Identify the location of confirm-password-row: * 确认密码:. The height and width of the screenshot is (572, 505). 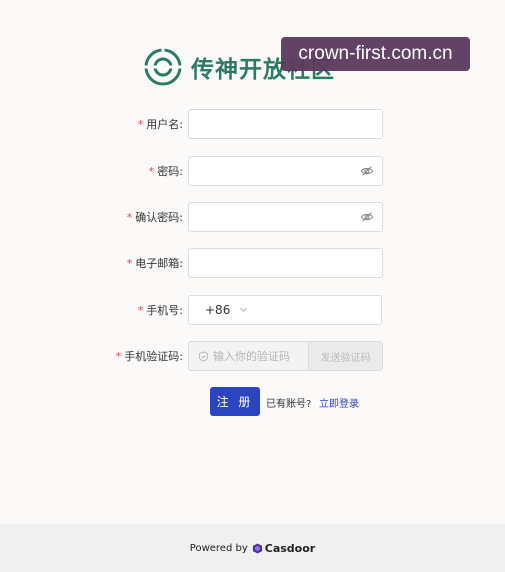
(252, 217).